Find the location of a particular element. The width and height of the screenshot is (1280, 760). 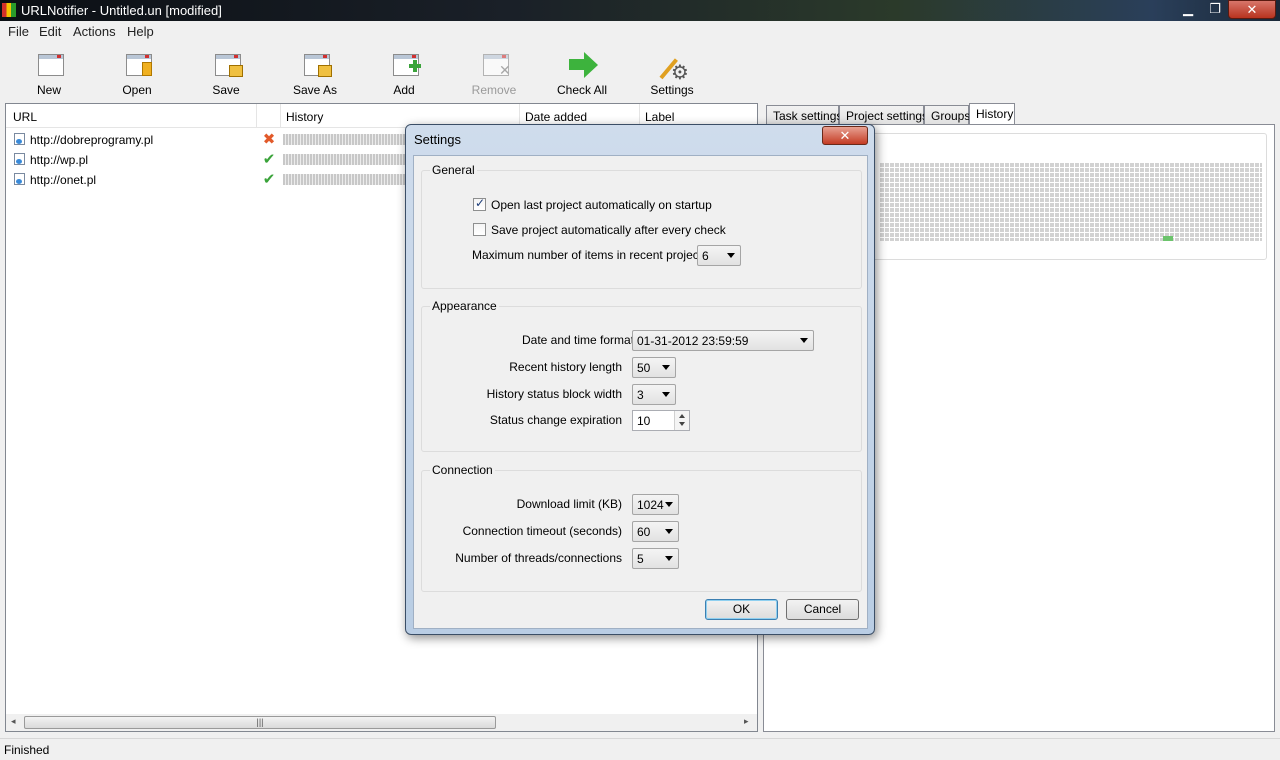

timeout-dropdown: 60 is located at coordinates (655, 531).